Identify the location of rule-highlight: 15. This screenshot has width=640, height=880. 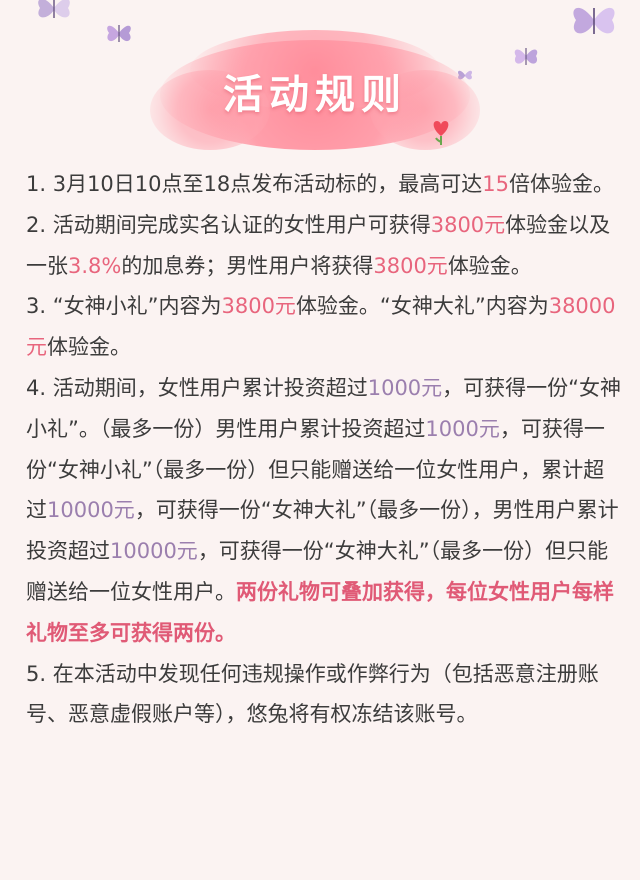
(495, 184).